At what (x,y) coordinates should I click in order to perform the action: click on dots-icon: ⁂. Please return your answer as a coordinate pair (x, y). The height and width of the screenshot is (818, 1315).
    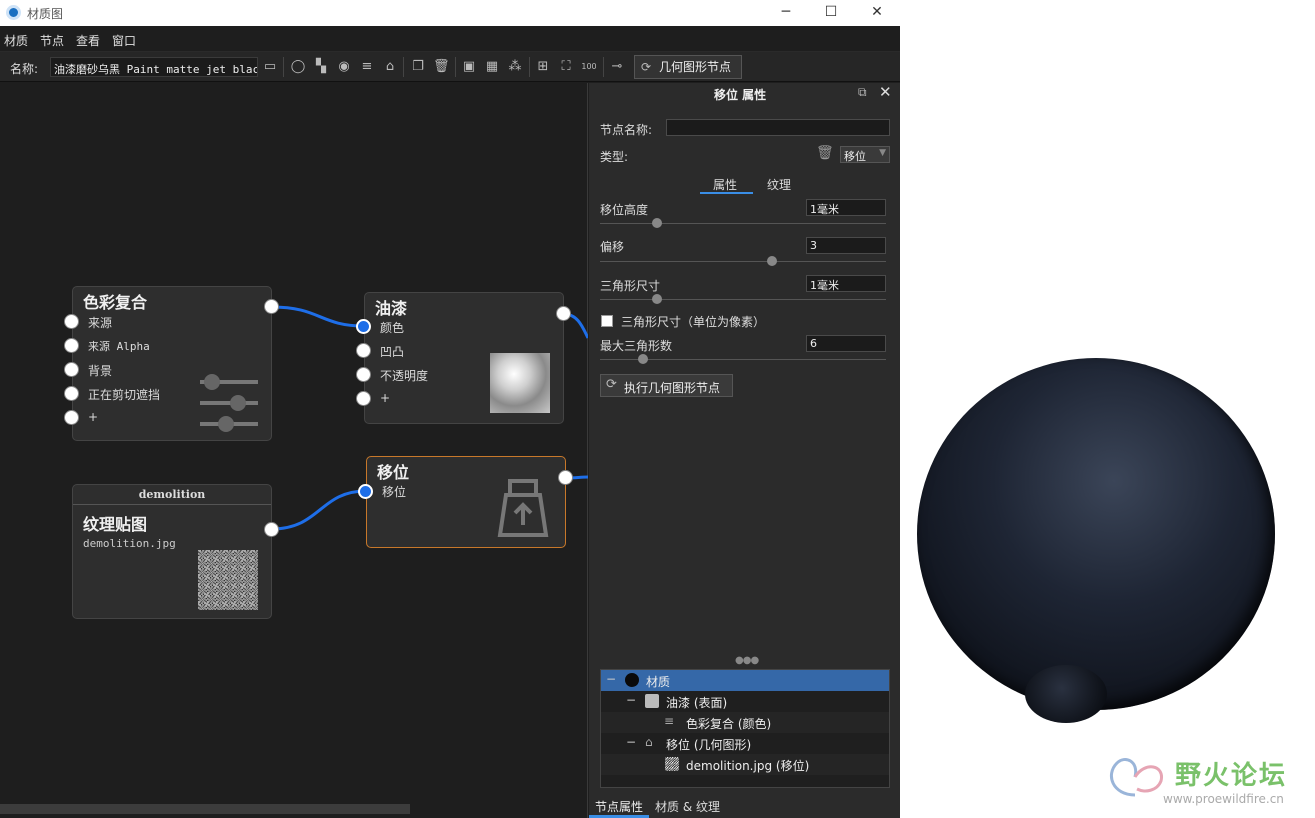
    Looking at the image, I should click on (515, 67).